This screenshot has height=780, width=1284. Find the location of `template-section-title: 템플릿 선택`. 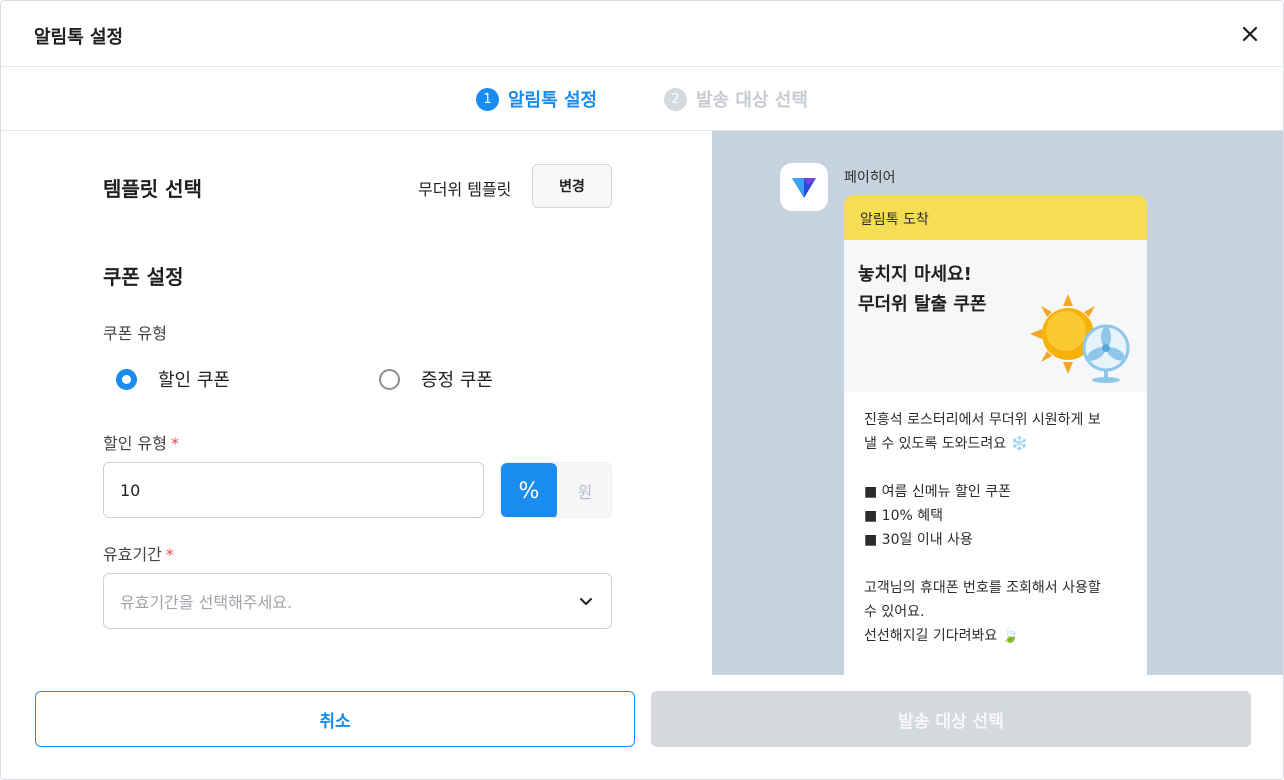

template-section-title: 템플릿 선택 is located at coordinates (152, 189).